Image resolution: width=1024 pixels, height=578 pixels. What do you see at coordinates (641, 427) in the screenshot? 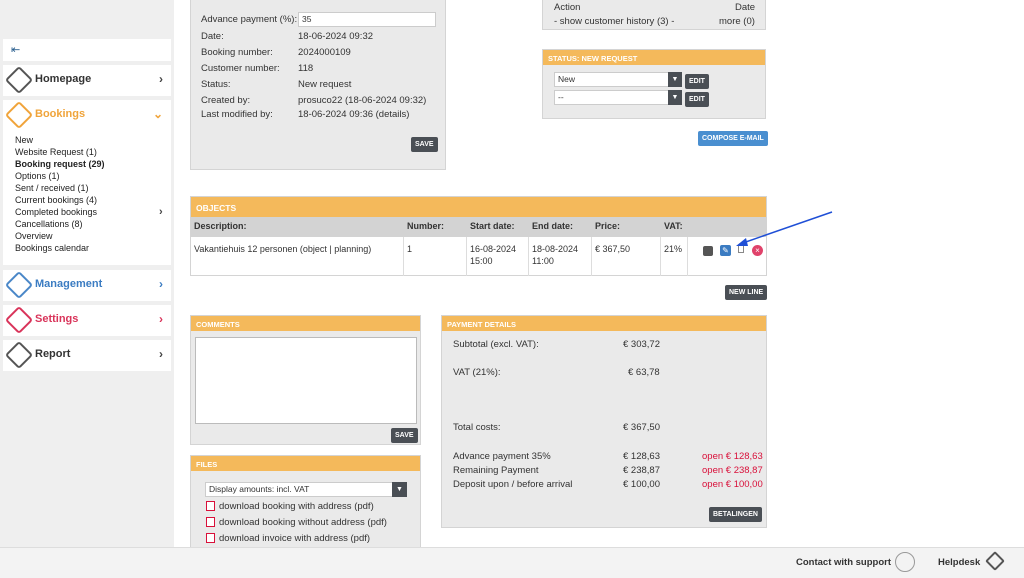
I see `total-value: € 367,50` at bounding box center [641, 427].